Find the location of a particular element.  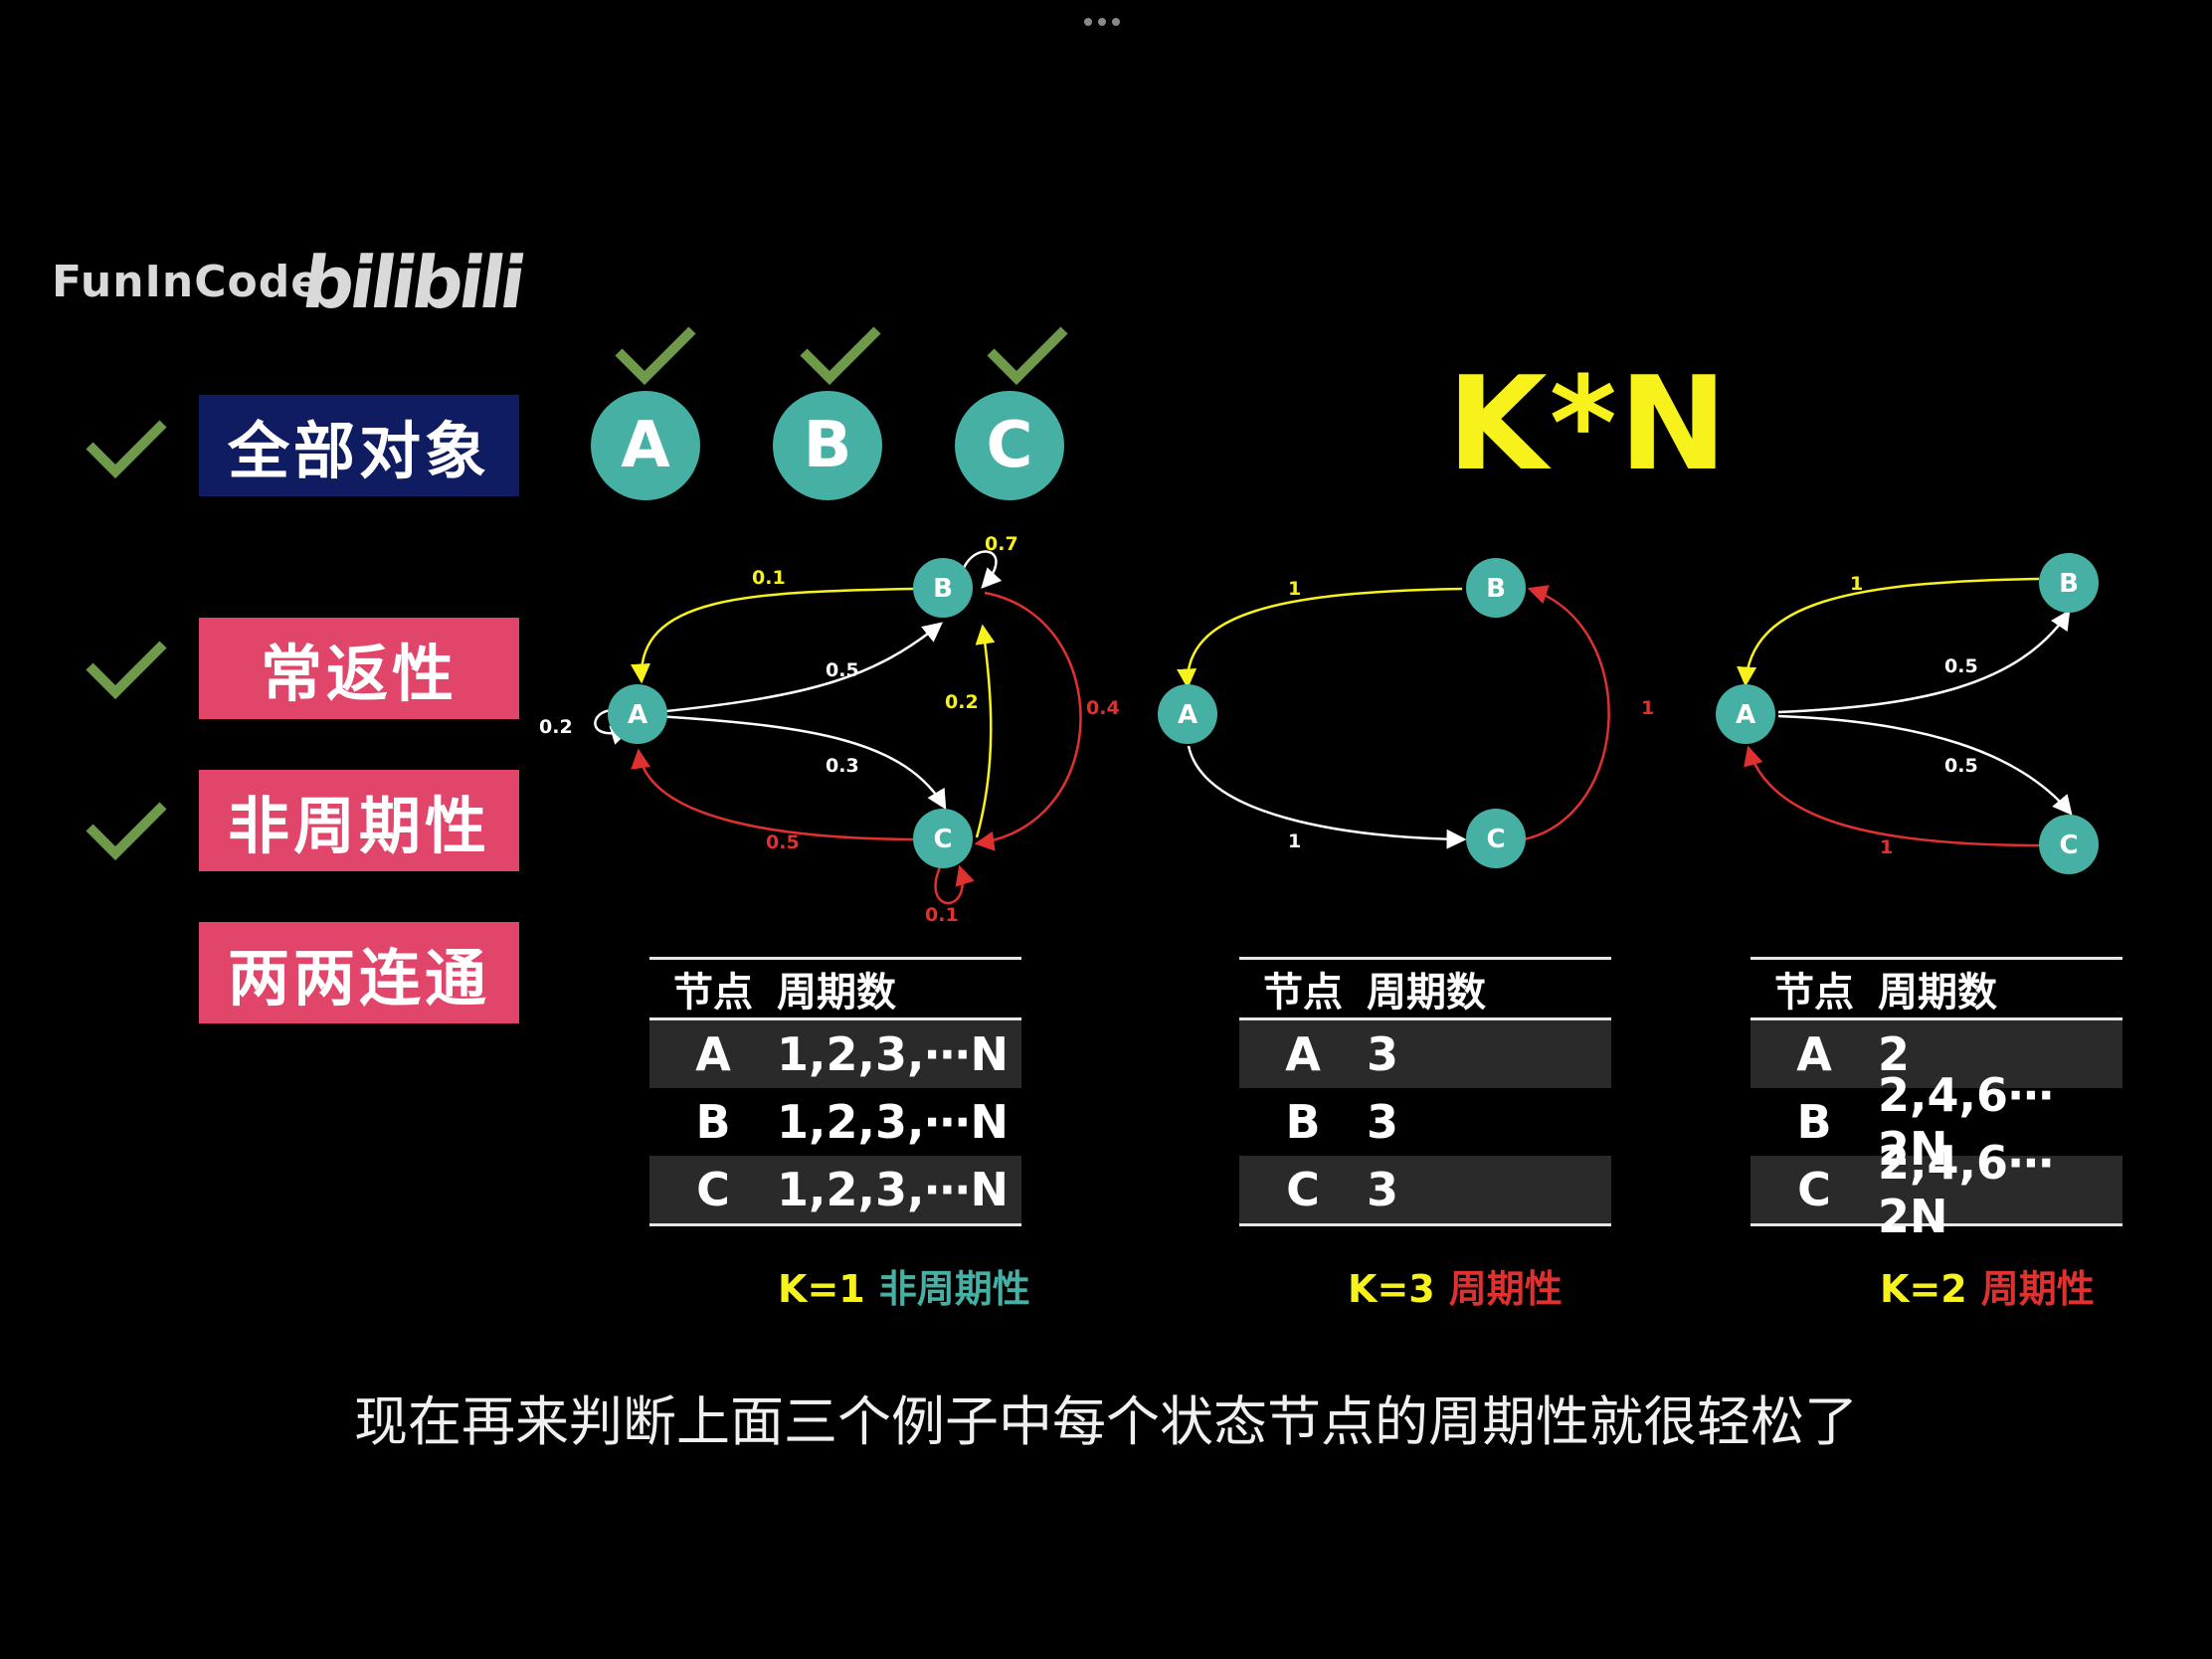

period-table-3: 节点 周期数 A 2 B 2,4,6⋯2N C 2,4,6⋯2N is located at coordinates (1936, 1100).